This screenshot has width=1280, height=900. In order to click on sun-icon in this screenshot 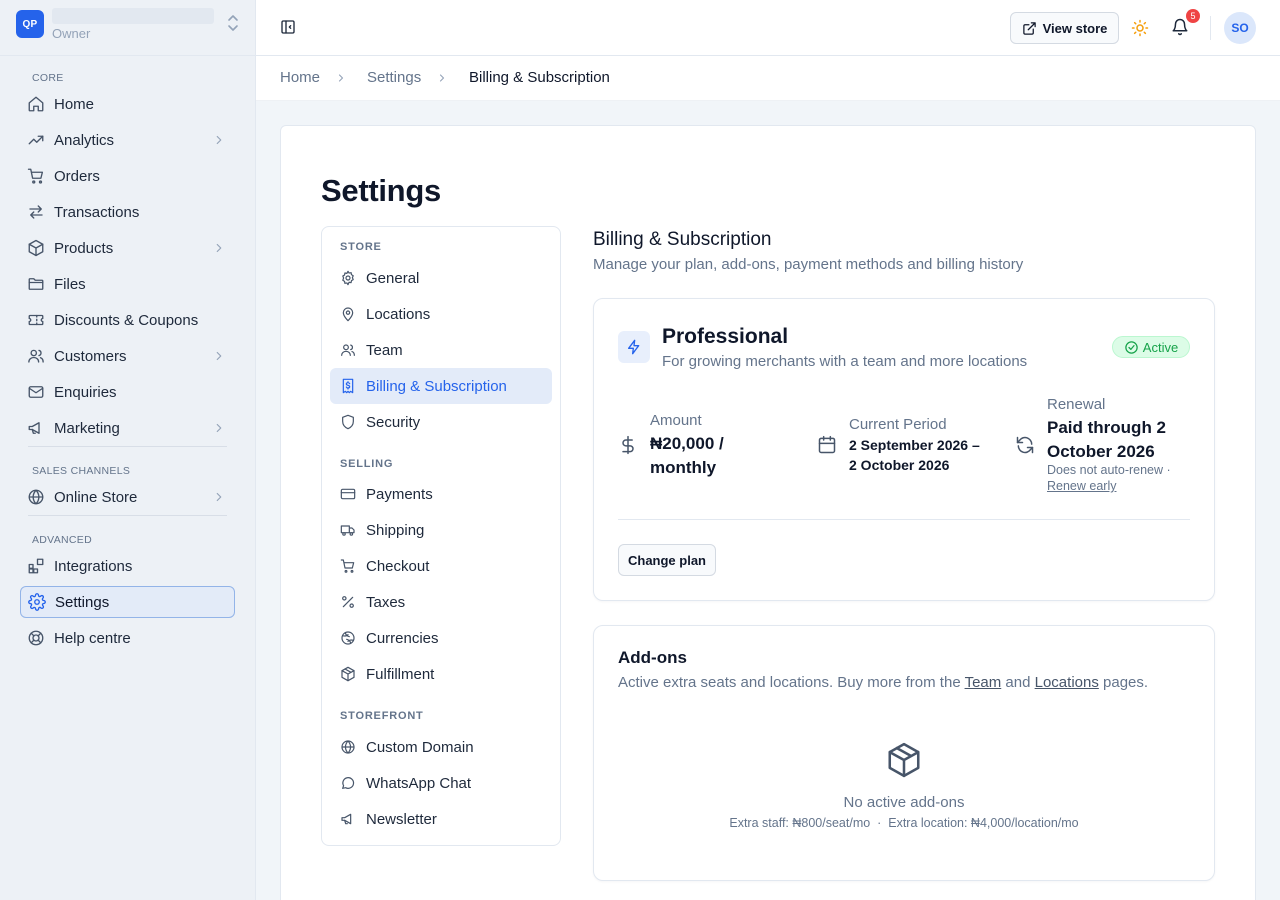, I will do `click(1140, 28)`.